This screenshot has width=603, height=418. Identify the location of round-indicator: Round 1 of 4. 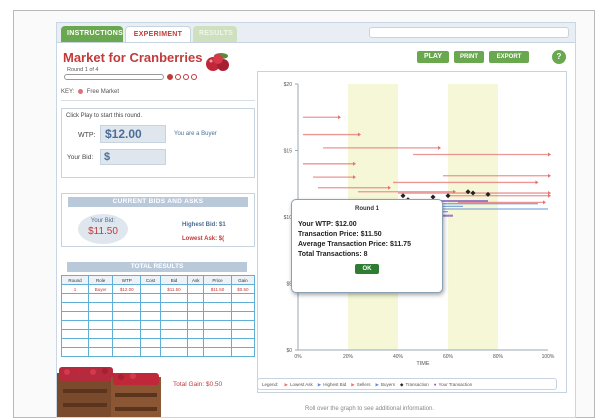
(83, 70).